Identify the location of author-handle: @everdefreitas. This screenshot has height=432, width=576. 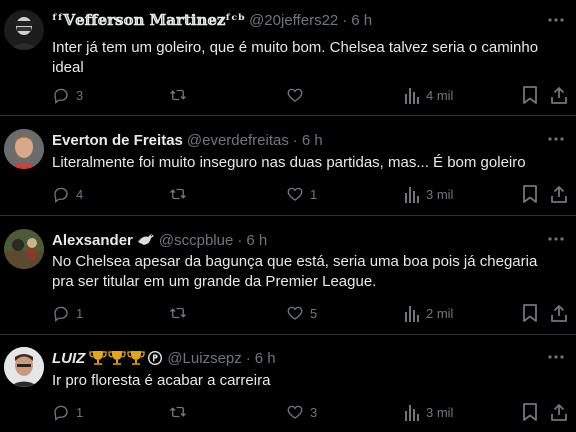
(238, 140).